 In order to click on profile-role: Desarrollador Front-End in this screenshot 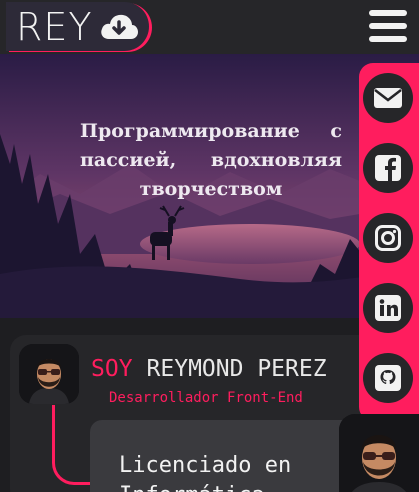, I will do `click(206, 398)`.